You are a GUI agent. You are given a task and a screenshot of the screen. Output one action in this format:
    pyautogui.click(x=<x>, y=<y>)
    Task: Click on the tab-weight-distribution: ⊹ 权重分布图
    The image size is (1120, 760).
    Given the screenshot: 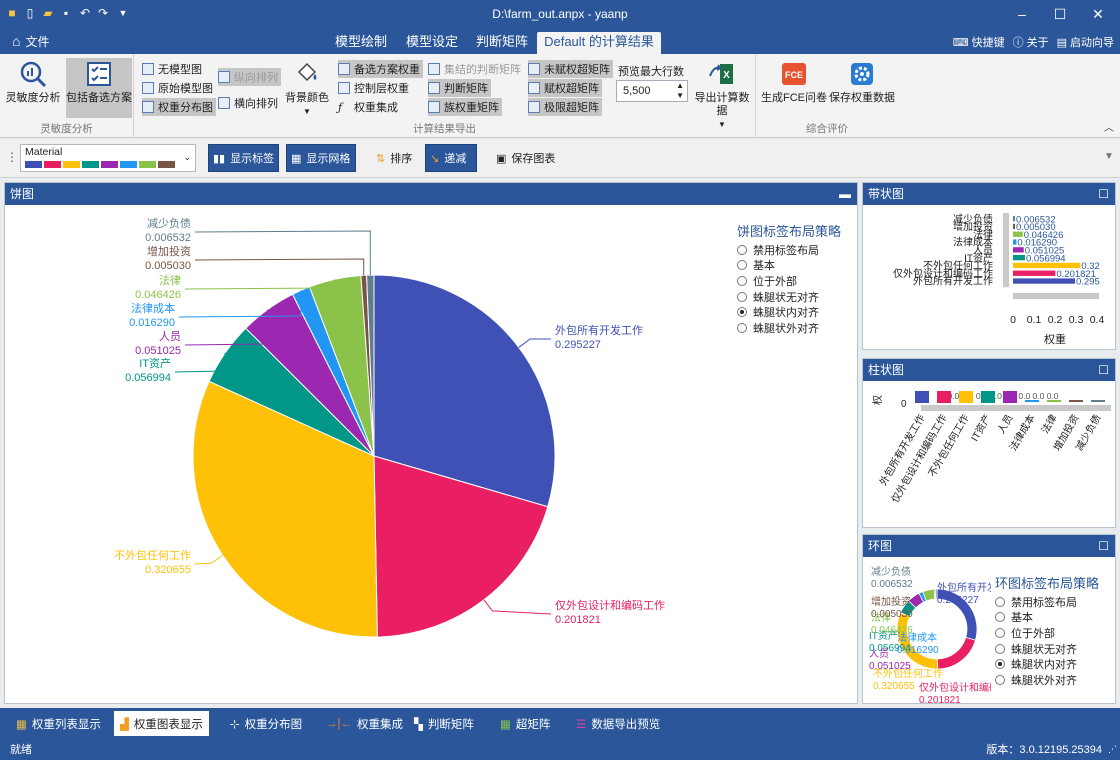 What is the action you would take?
    pyautogui.click(x=266, y=723)
    